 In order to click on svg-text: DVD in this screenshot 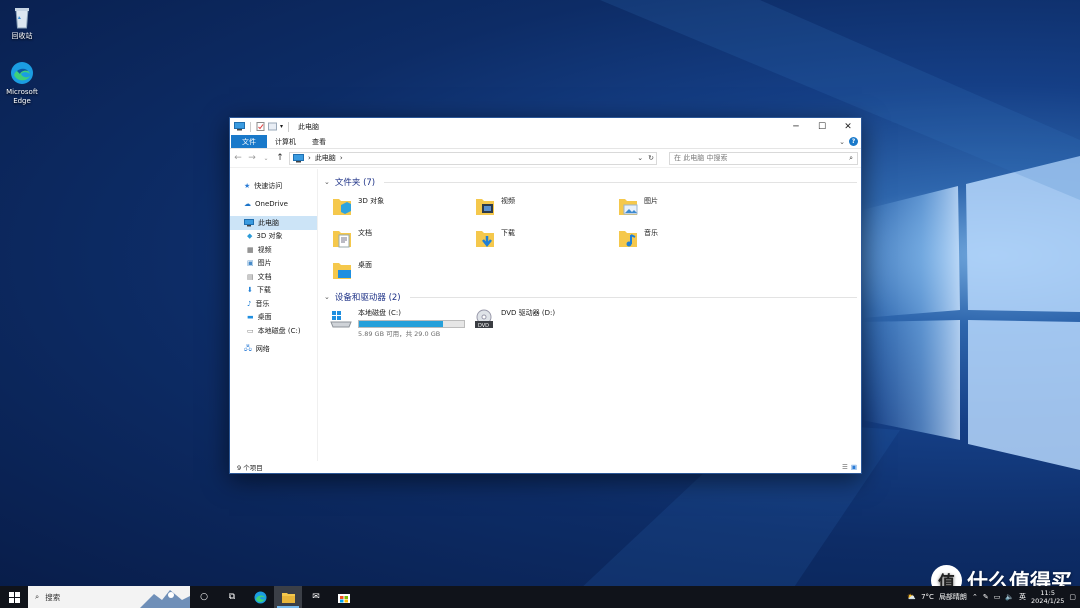, I will do `click(483, 326)`.